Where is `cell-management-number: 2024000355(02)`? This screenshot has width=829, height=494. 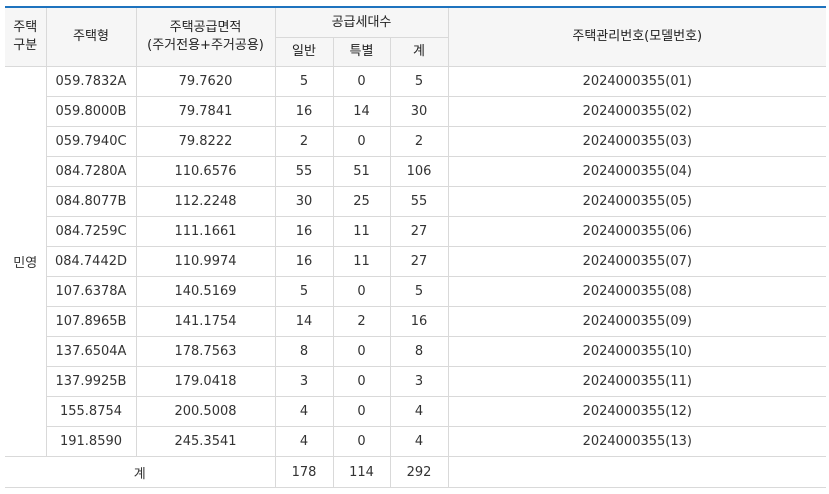 cell-management-number: 2024000355(02) is located at coordinates (637, 111).